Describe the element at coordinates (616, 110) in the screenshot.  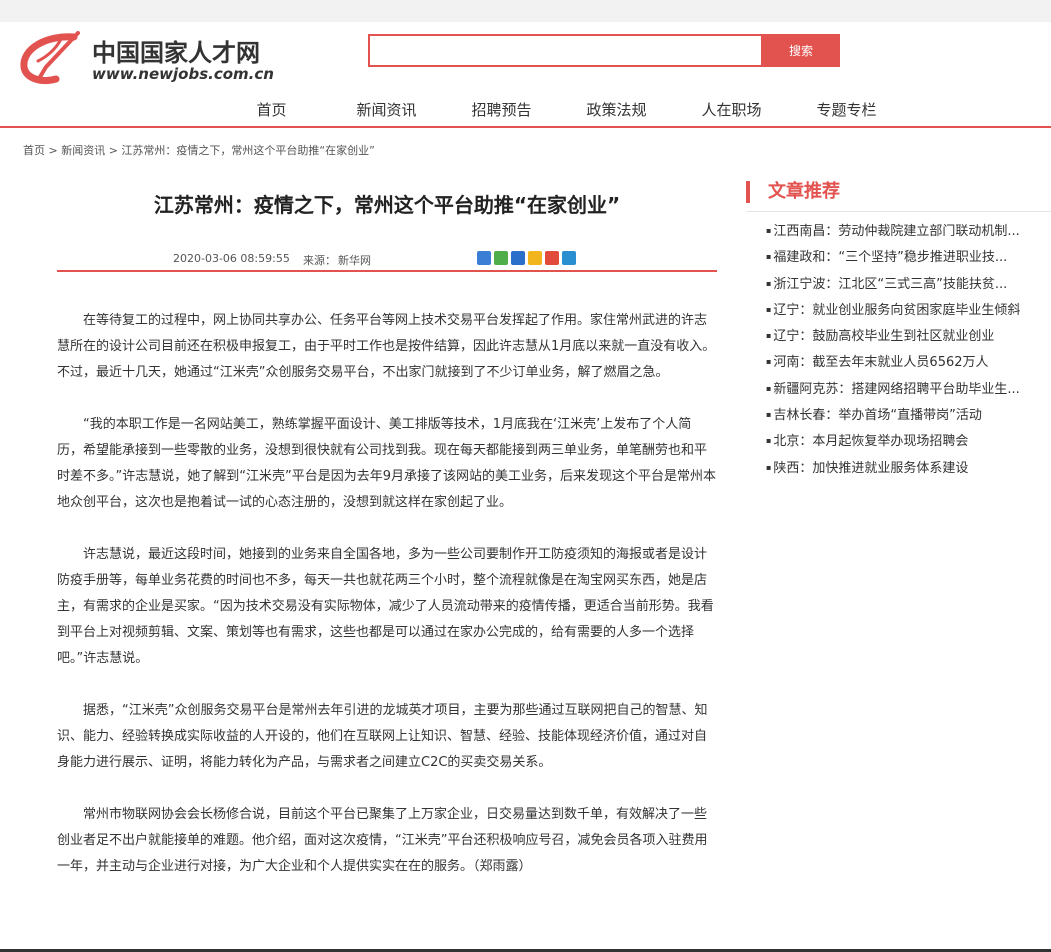
I see `nav-item-policy: 政策法规` at that location.